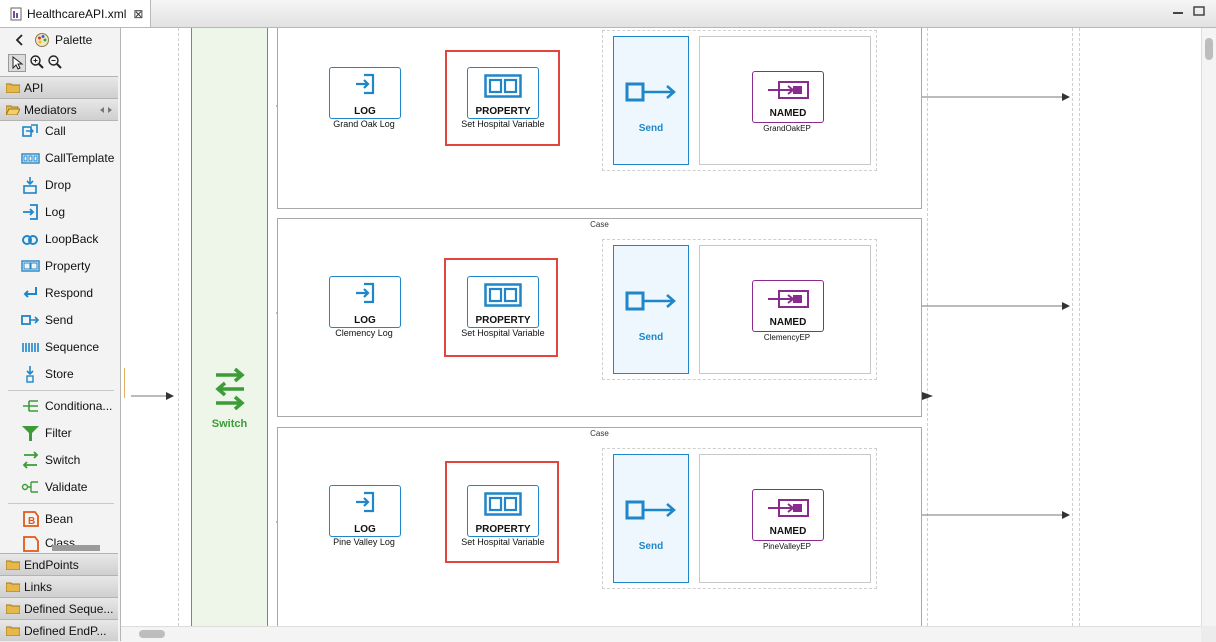 This screenshot has height=642, width=1216. What do you see at coordinates (29, 487) in the screenshot?
I see `validate-icon` at bounding box center [29, 487].